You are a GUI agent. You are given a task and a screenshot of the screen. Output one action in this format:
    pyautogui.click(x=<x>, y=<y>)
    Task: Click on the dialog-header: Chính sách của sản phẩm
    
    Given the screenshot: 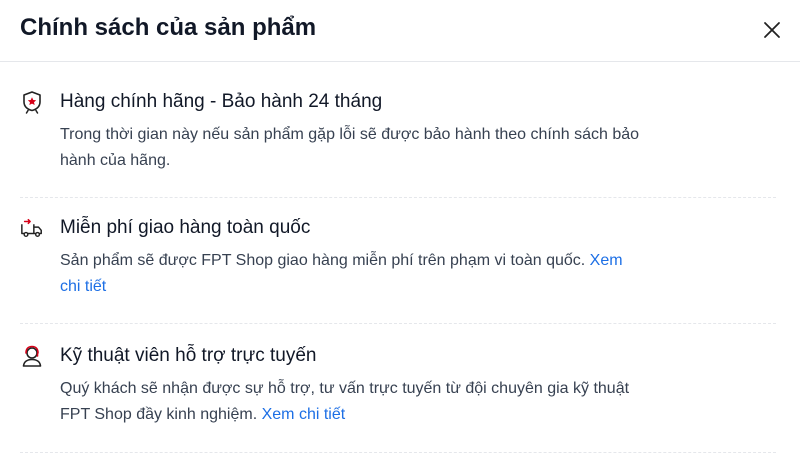 What is the action you would take?
    pyautogui.click(x=400, y=31)
    